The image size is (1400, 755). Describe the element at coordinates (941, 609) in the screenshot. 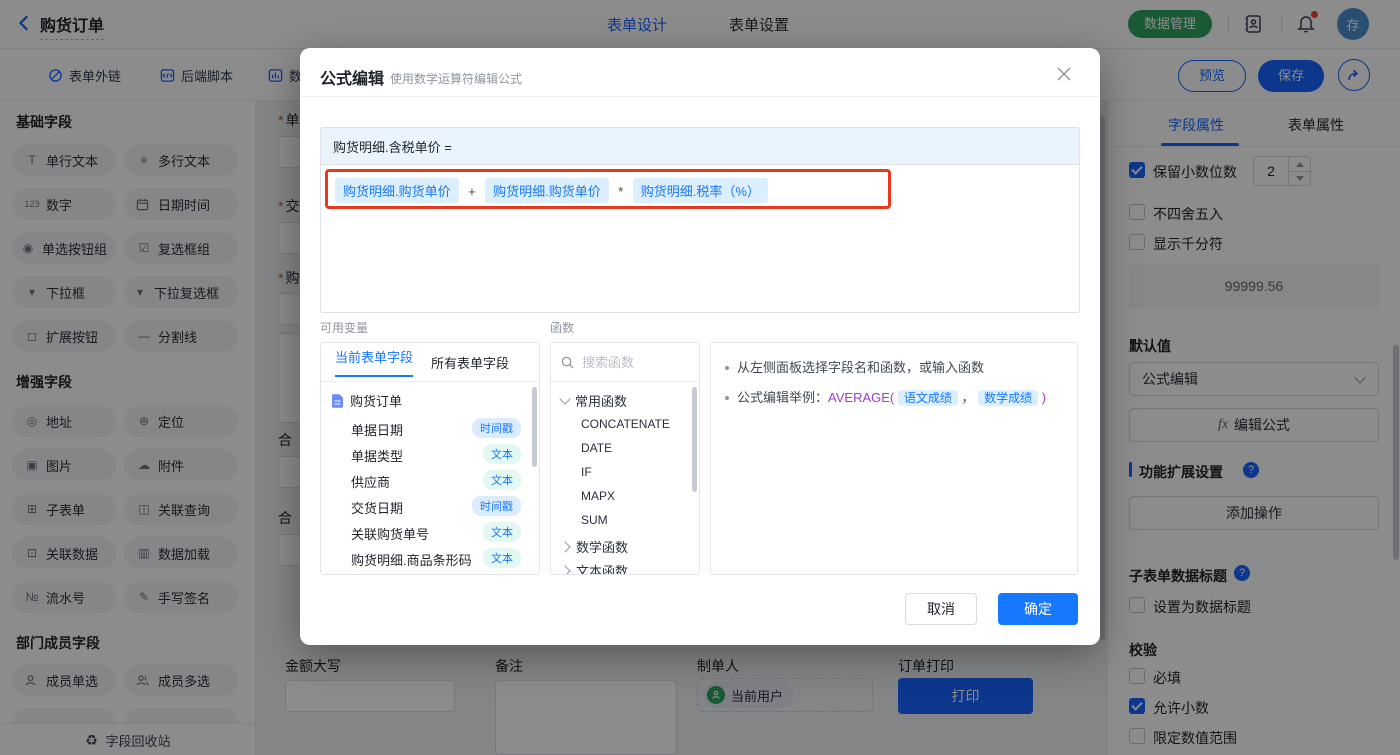

I see `cancel-button: 取消` at that location.